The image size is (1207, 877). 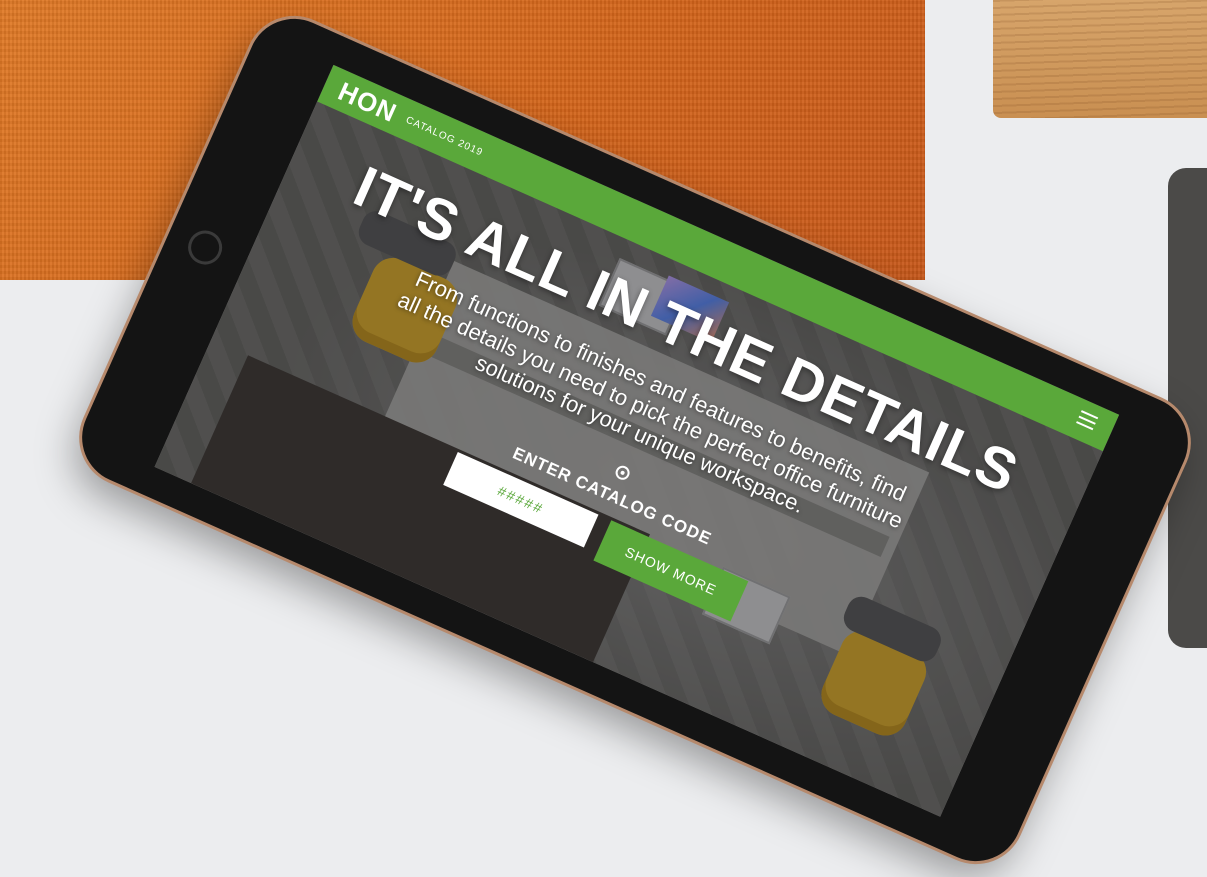 What do you see at coordinates (1087, 420) in the screenshot?
I see `hamburger-menu-icon` at bounding box center [1087, 420].